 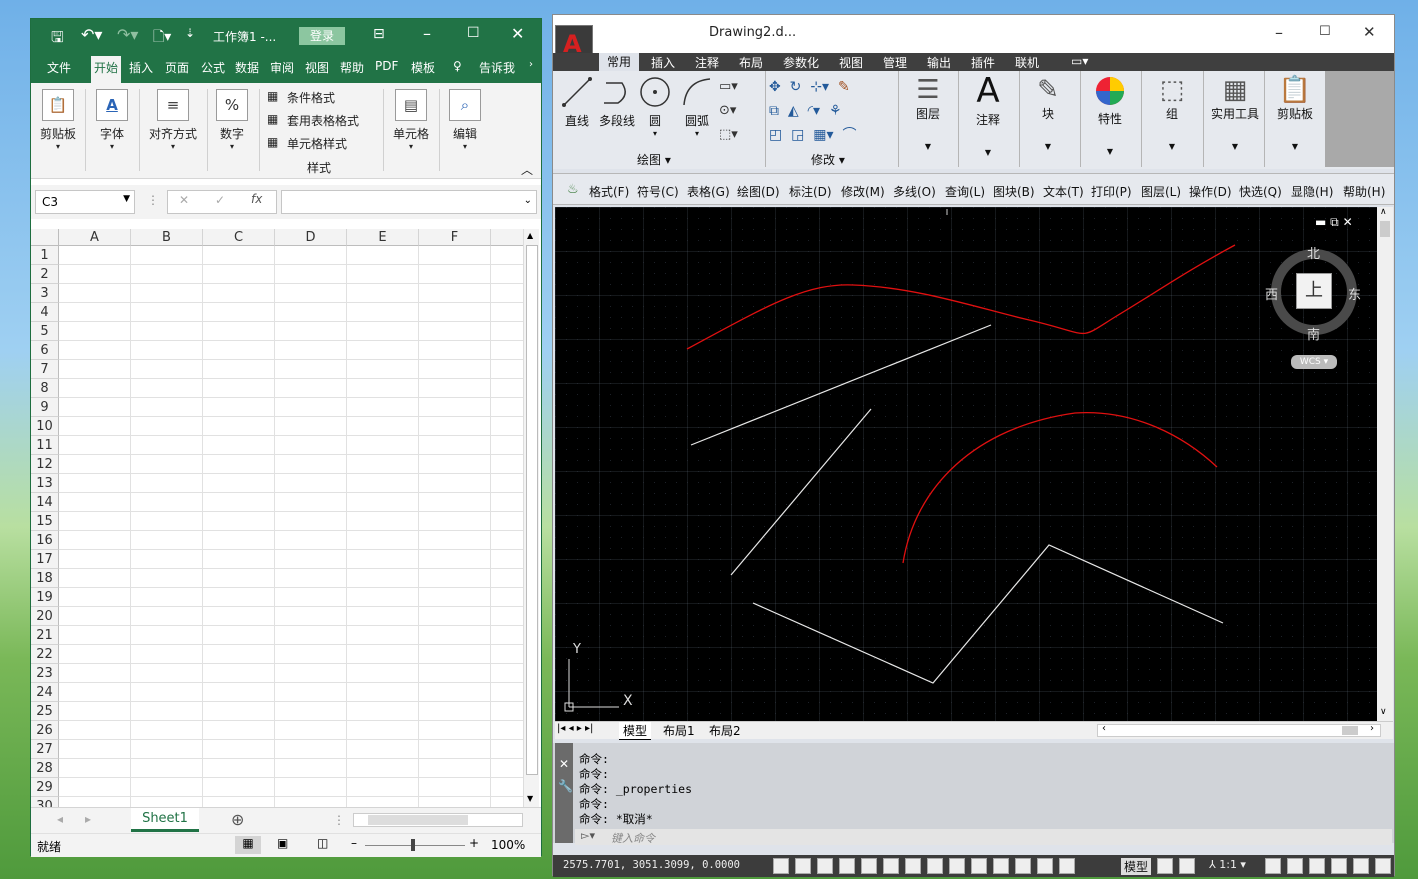 I want to click on offset-icon: ⌒, so click(x=849, y=135).